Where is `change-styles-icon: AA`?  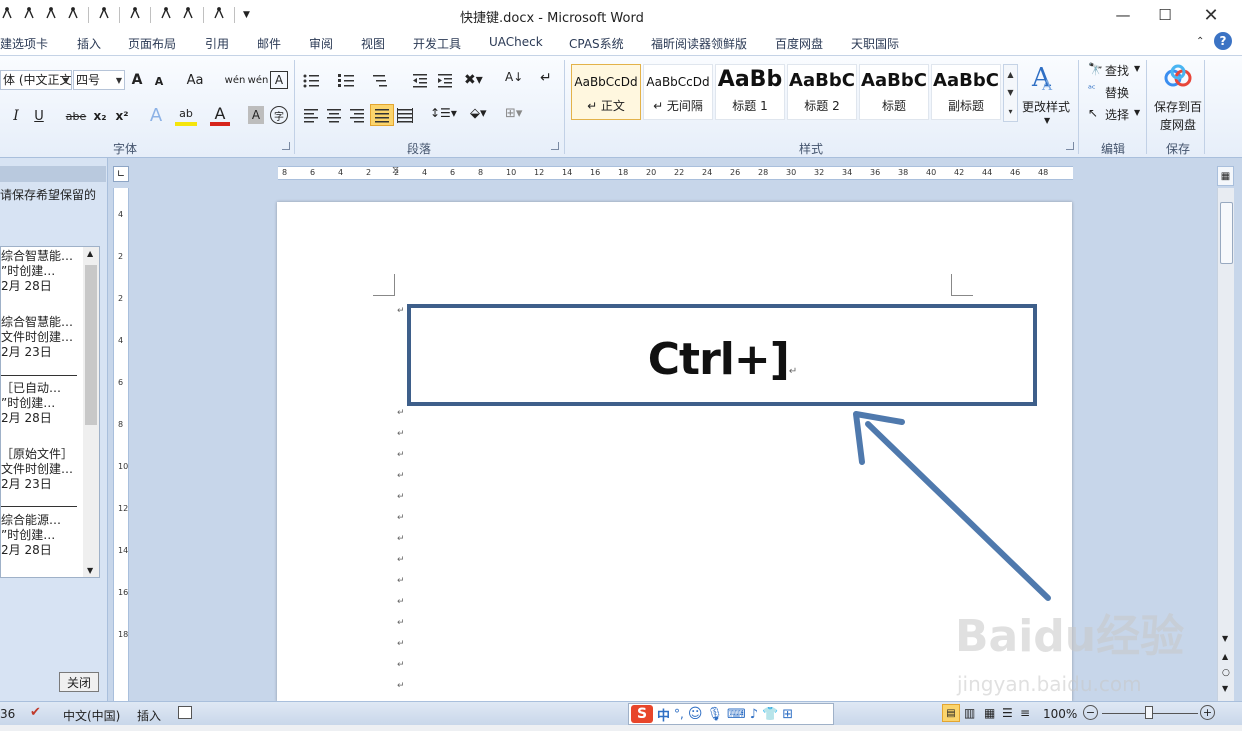
change-styles-icon: AA is located at coordinates (1045, 78).